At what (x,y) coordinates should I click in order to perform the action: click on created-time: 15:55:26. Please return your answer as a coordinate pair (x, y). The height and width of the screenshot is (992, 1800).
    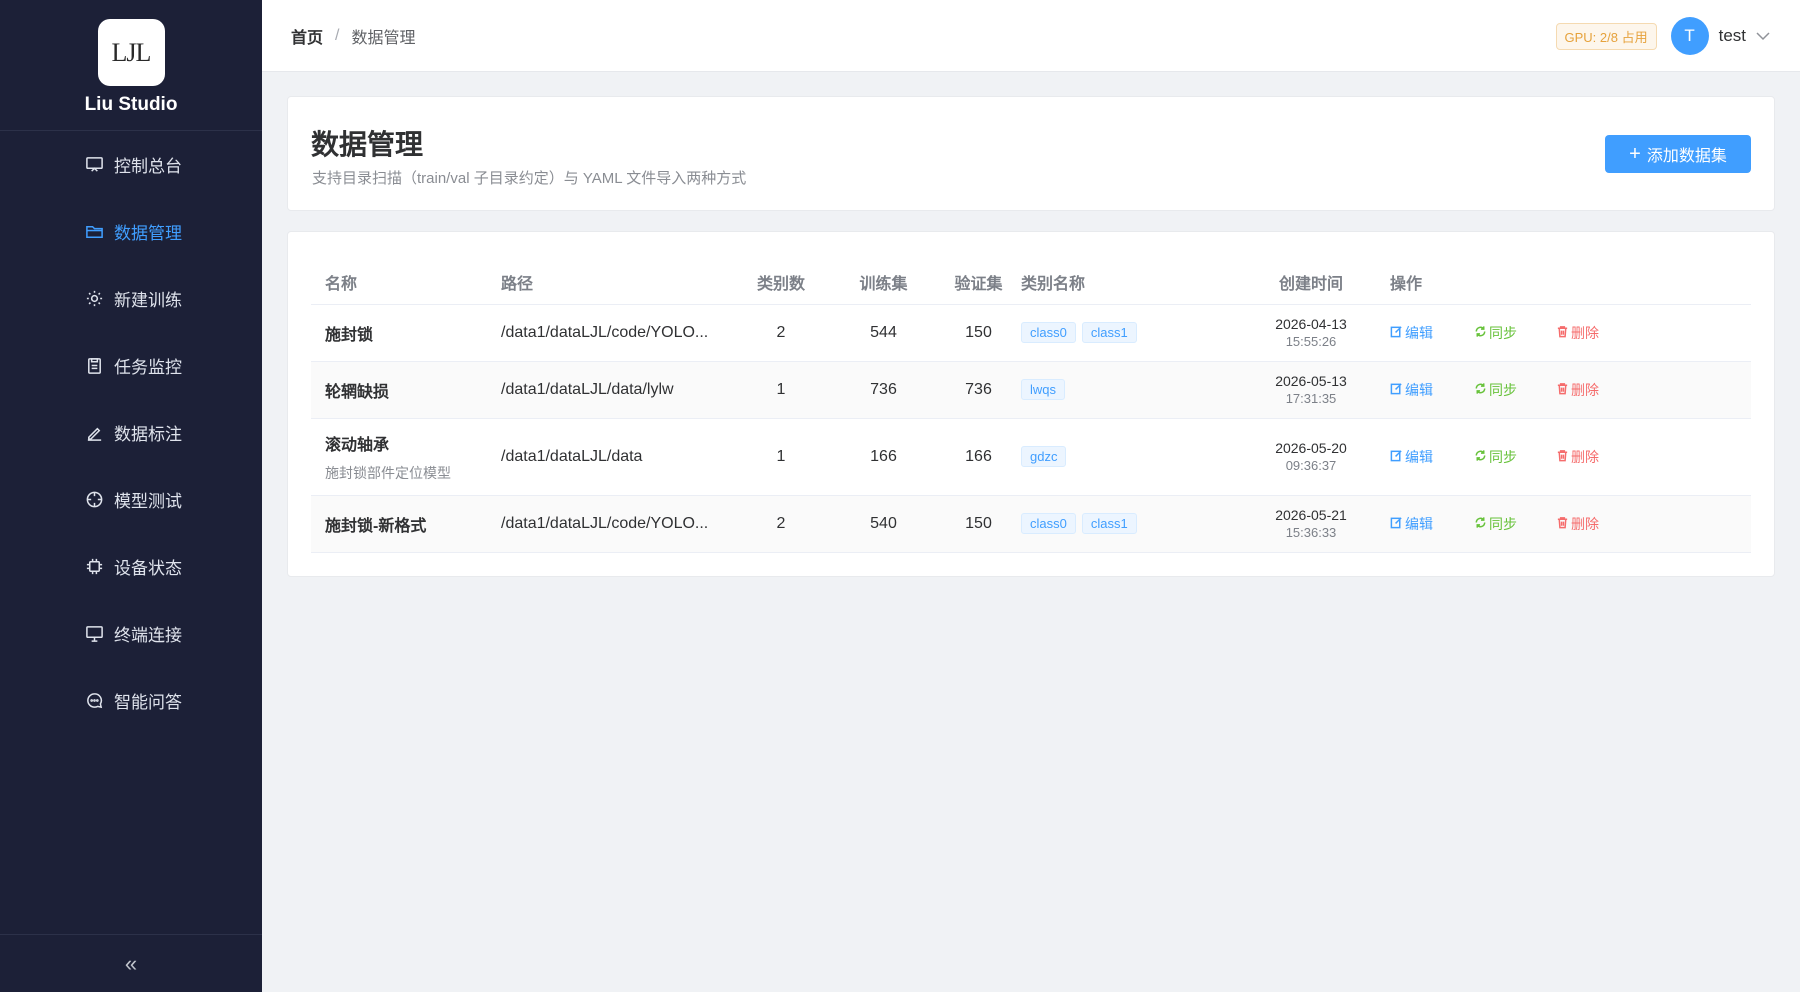
    Looking at the image, I should click on (1311, 341).